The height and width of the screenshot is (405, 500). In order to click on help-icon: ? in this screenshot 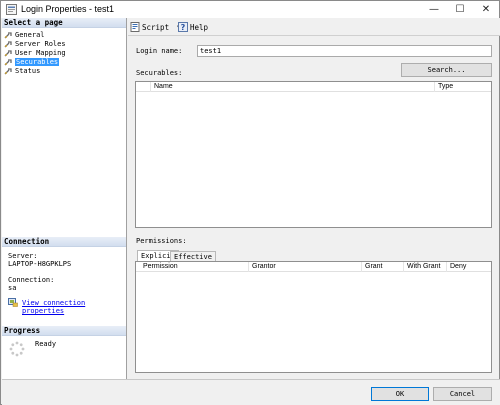, I will do `click(183, 27)`.